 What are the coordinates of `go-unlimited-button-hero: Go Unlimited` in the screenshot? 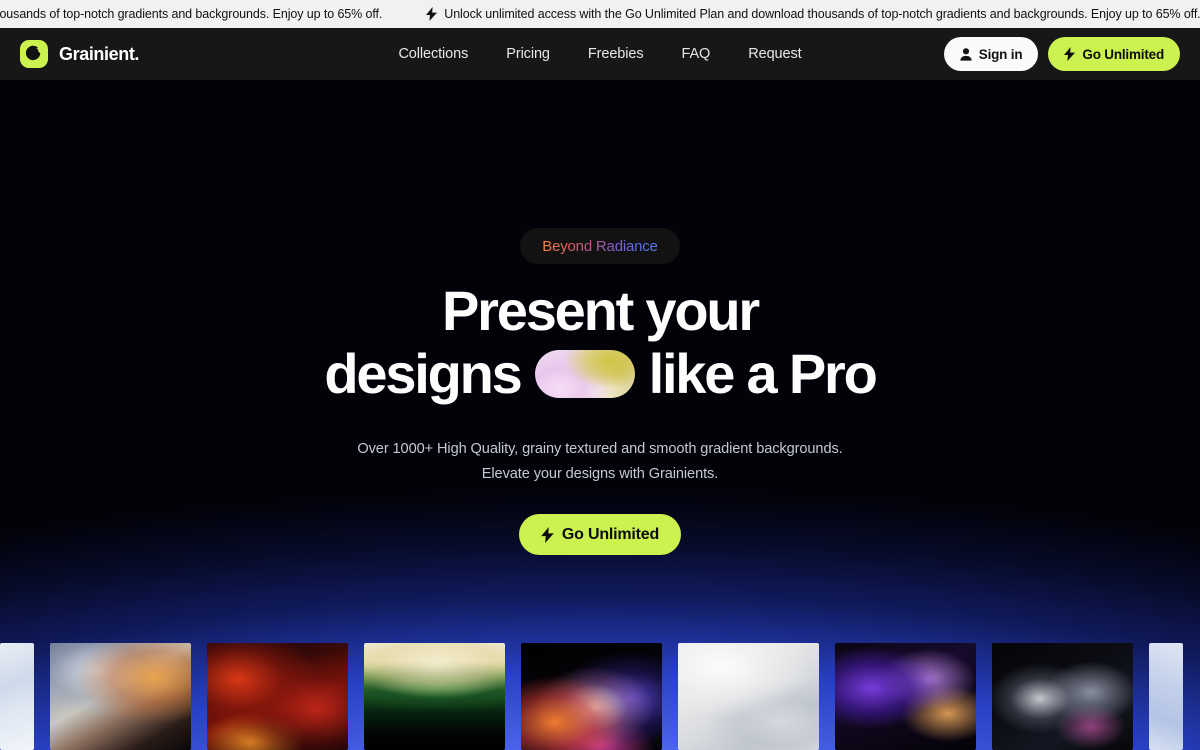 It's located at (600, 535).